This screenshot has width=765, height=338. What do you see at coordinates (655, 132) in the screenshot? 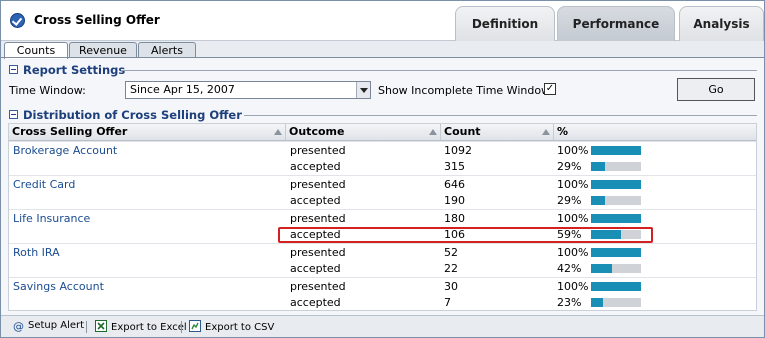
I see `column-header-percent: %` at bounding box center [655, 132].